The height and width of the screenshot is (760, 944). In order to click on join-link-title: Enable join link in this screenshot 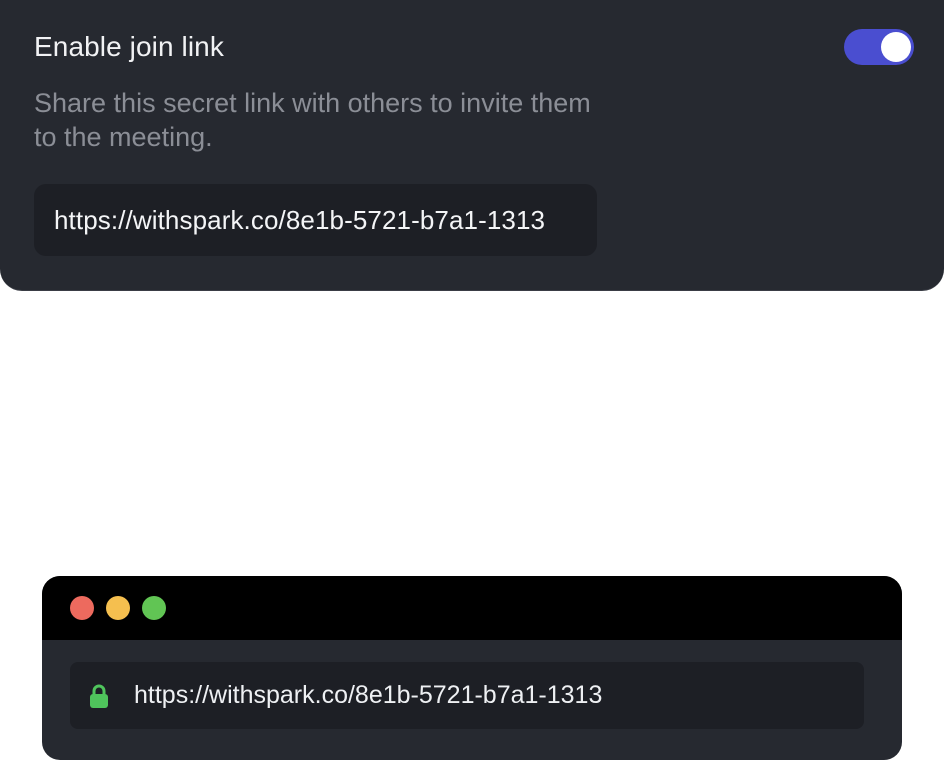, I will do `click(129, 46)`.